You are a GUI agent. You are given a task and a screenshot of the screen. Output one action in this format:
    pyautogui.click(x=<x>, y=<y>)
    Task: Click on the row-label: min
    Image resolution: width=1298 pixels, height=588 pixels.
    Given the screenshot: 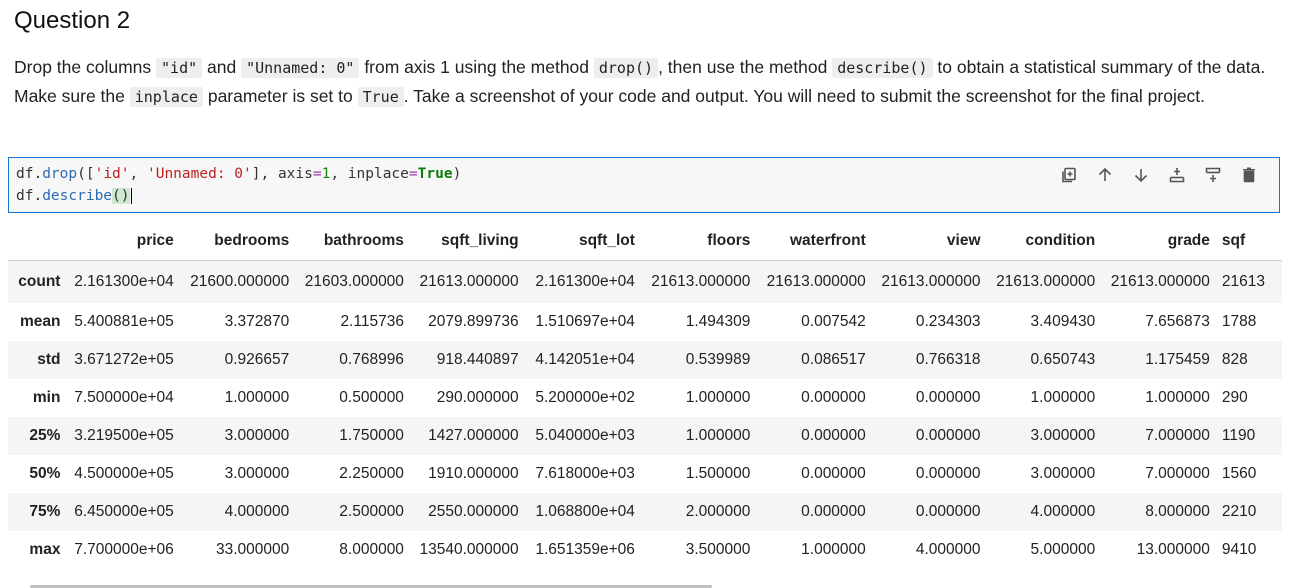 What is the action you would take?
    pyautogui.click(x=46, y=397)
    